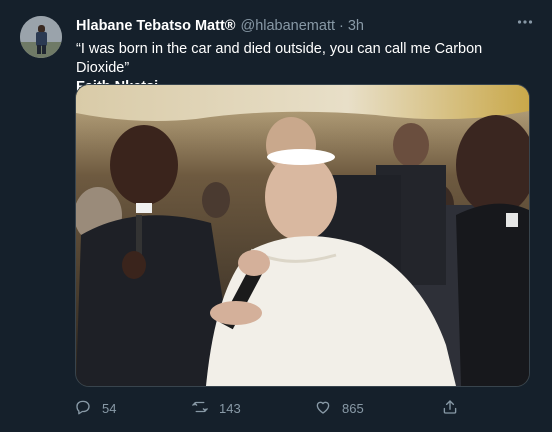  Describe the element at coordinates (353, 408) in the screenshot. I see `like-count: 865` at that location.